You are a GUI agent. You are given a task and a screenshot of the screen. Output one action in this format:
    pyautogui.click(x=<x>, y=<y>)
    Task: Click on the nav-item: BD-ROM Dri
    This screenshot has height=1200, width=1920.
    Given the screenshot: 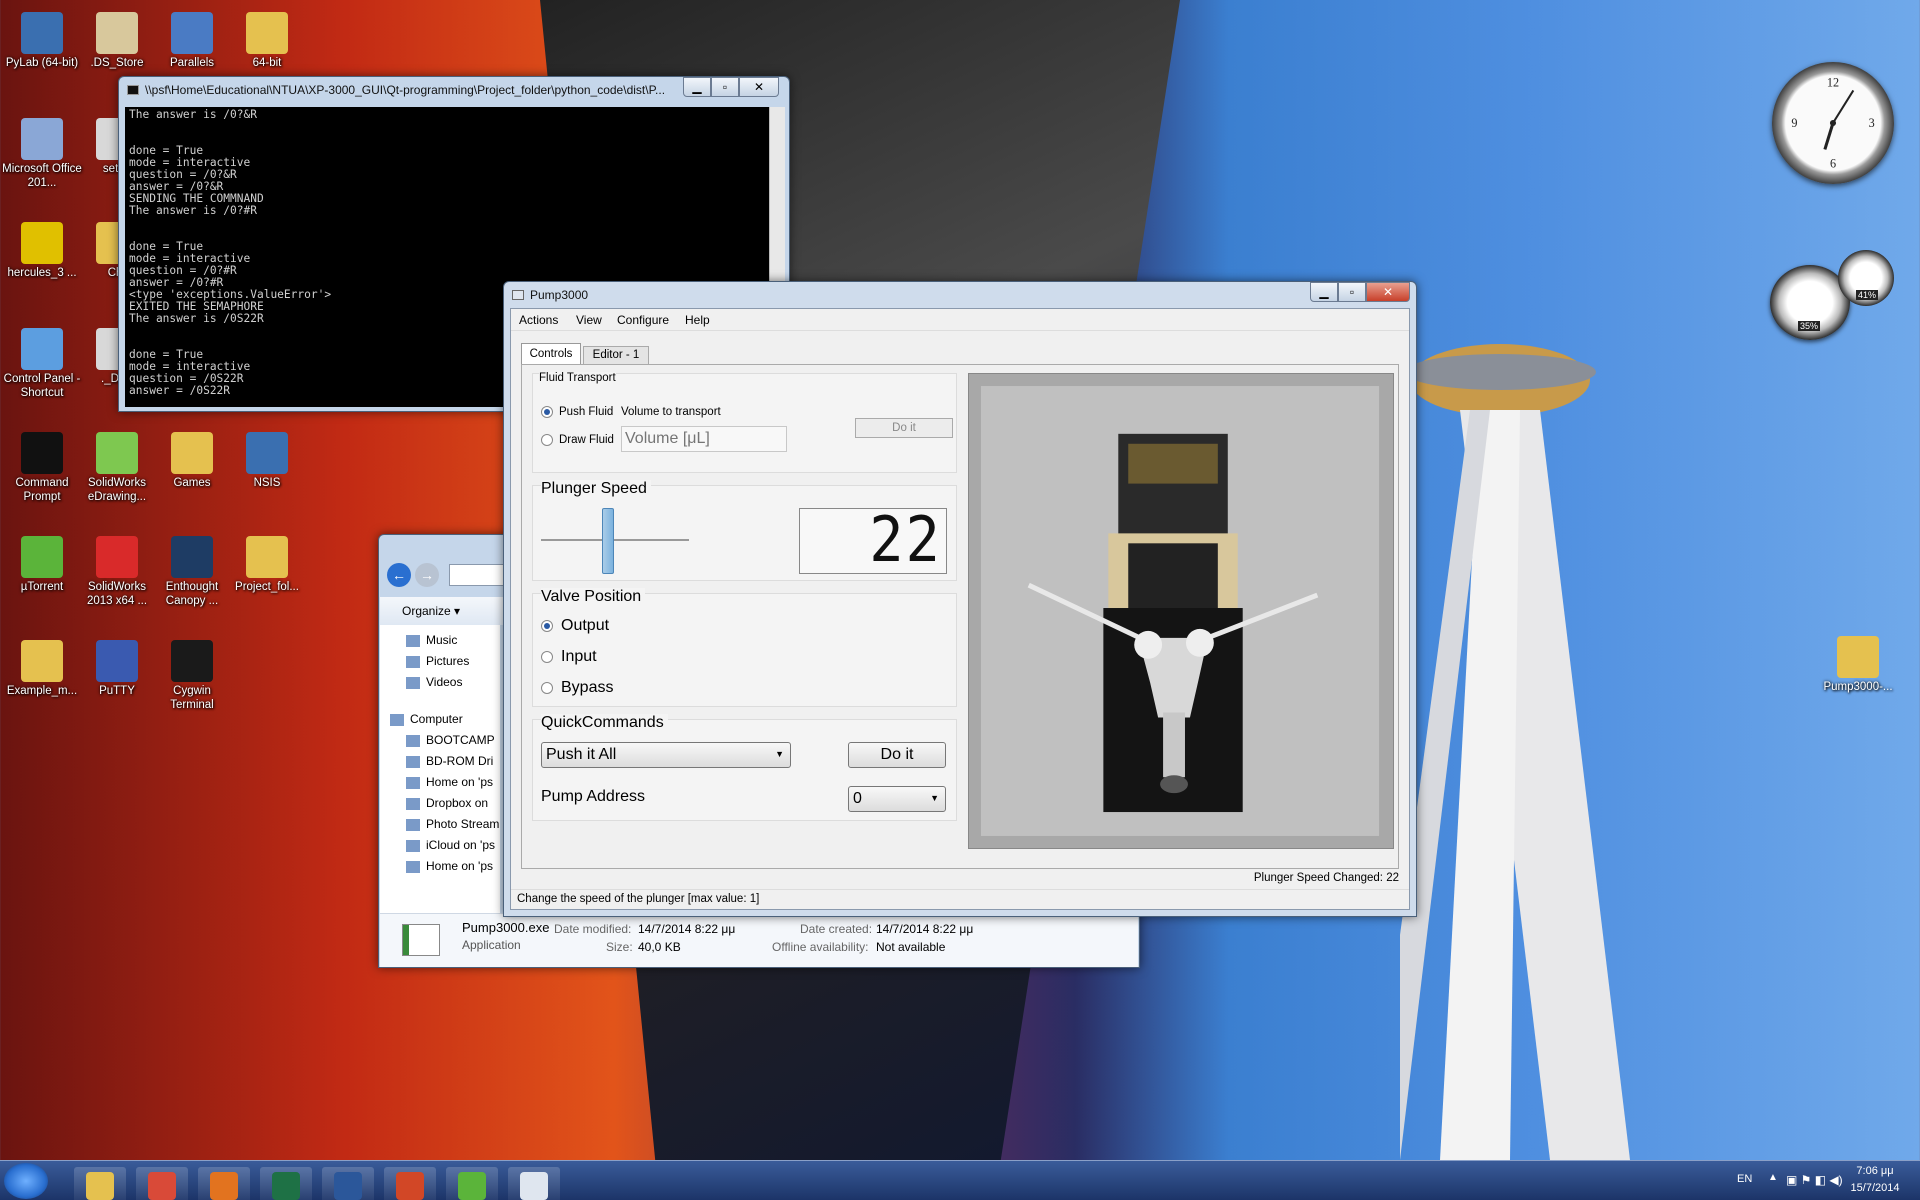 What is the action you would take?
    pyautogui.click(x=449, y=761)
    